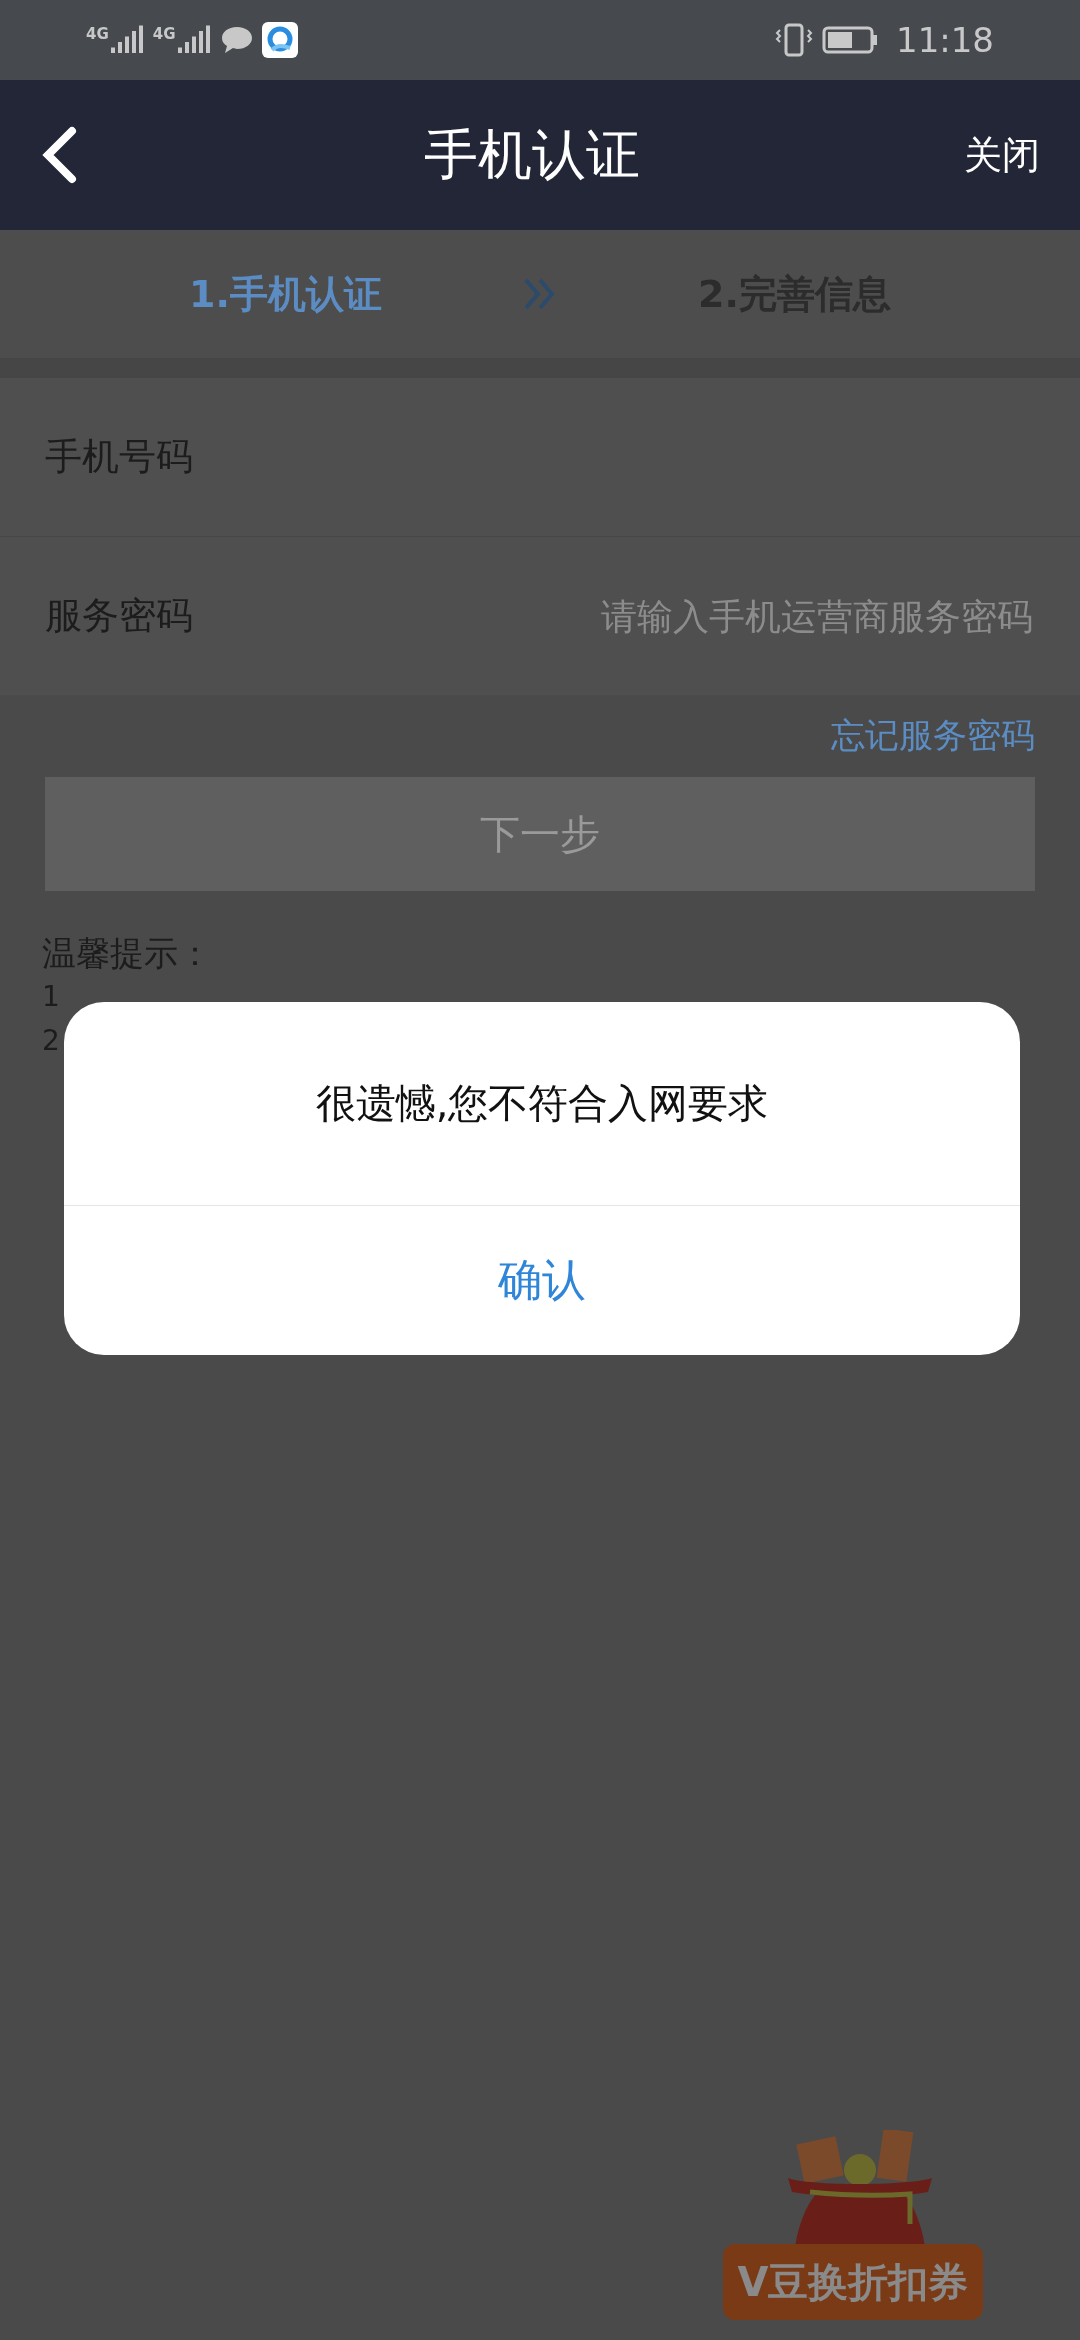 The height and width of the screenshot is (2340, 1080). I want to click on page-title: 手机认证, so click(532, 154).